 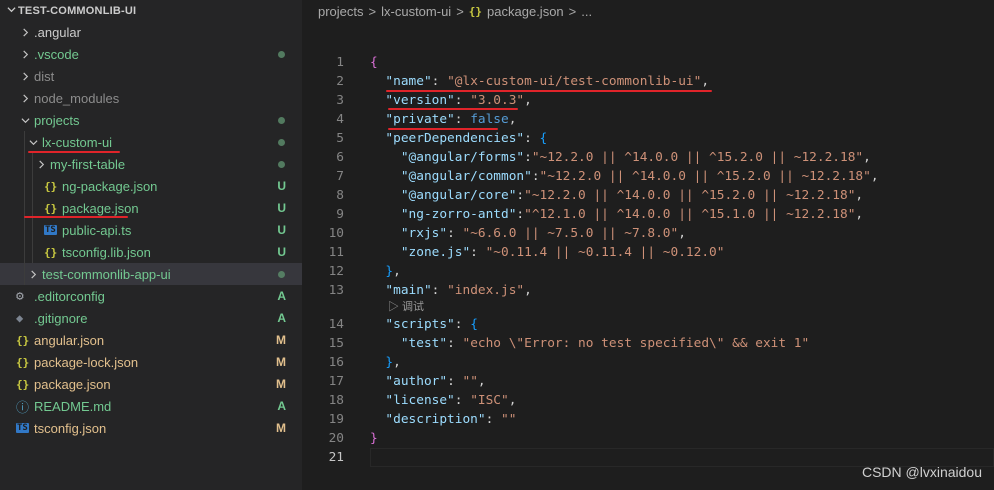 I want to click on tree-item-label: .editorconfig, so click(x=69, y=296).